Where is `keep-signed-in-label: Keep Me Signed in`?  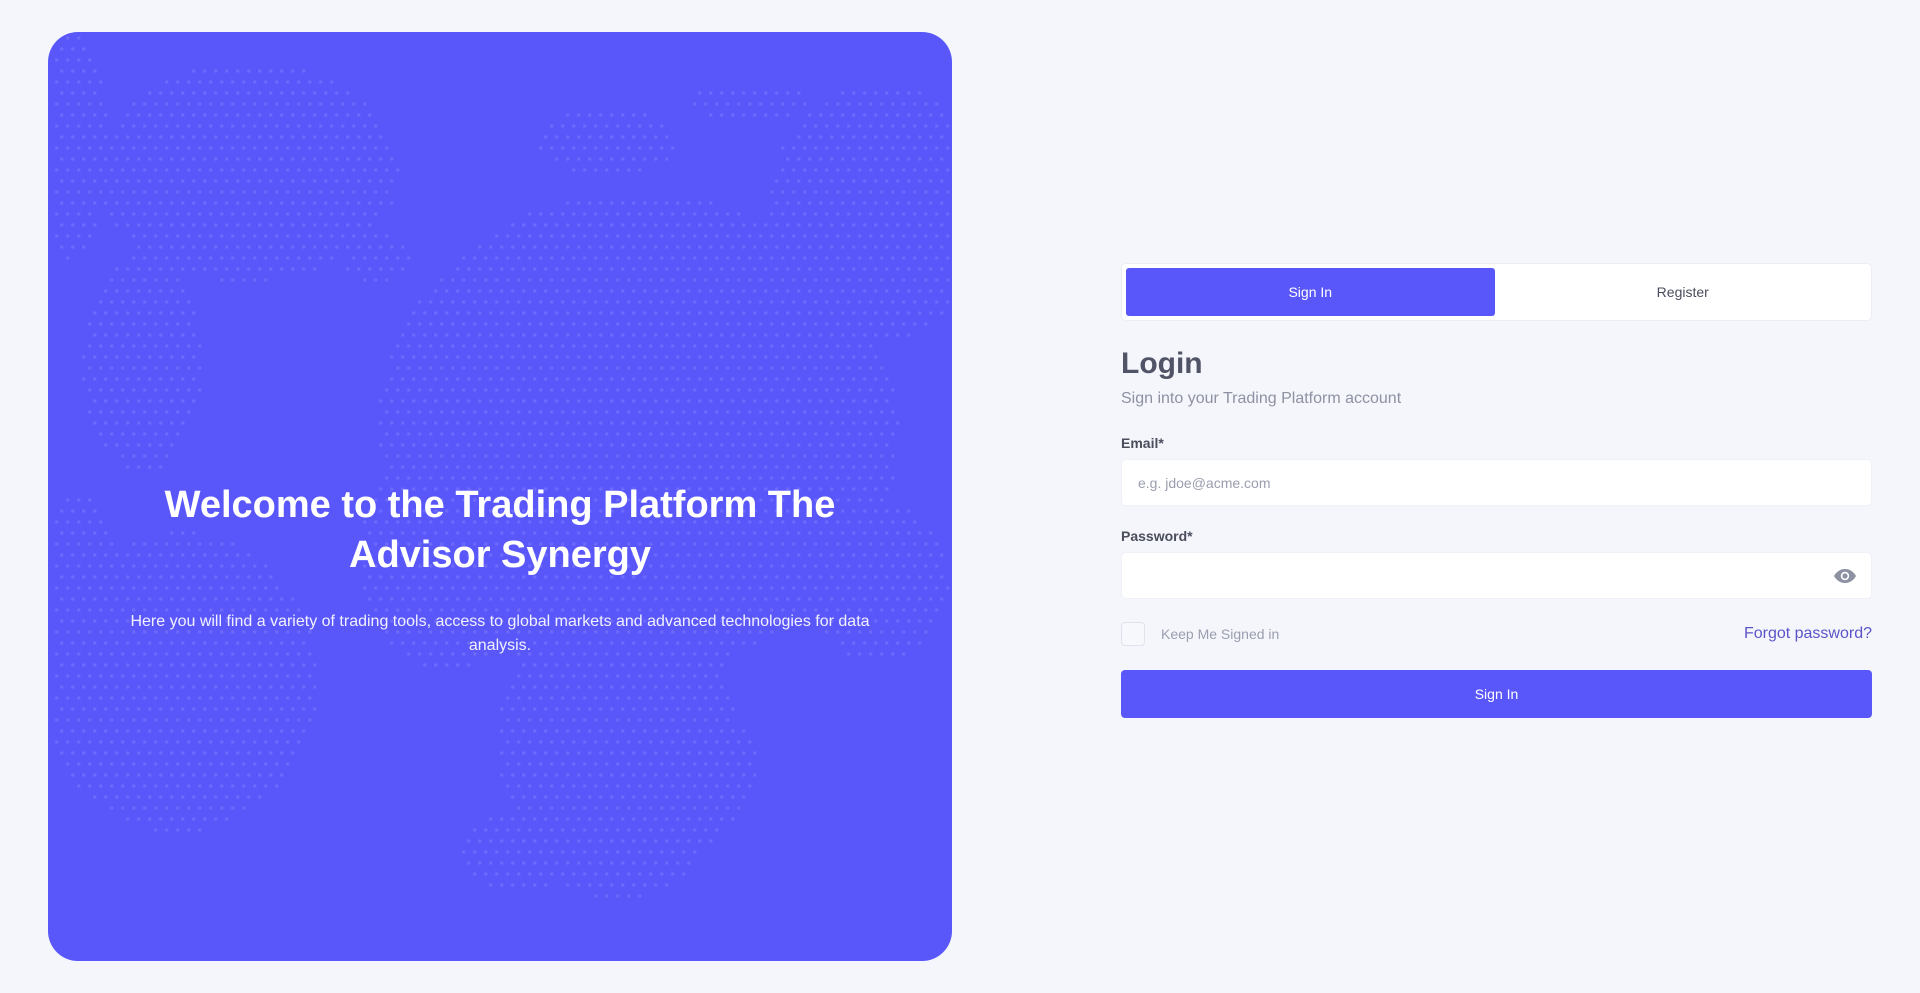 keep-signed-in-label: Keep Me Signed in is located at coordinates (1220, 634).